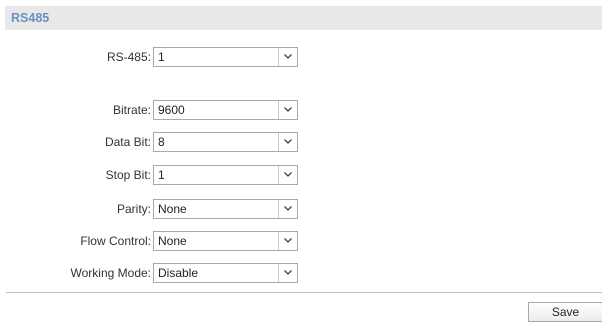 This screenshot has width=602, height=323. What do you see at coordinates (128, 57) in the screenshot?
I see `rs485-label: RS-485:` at bounding box center [128, 57].